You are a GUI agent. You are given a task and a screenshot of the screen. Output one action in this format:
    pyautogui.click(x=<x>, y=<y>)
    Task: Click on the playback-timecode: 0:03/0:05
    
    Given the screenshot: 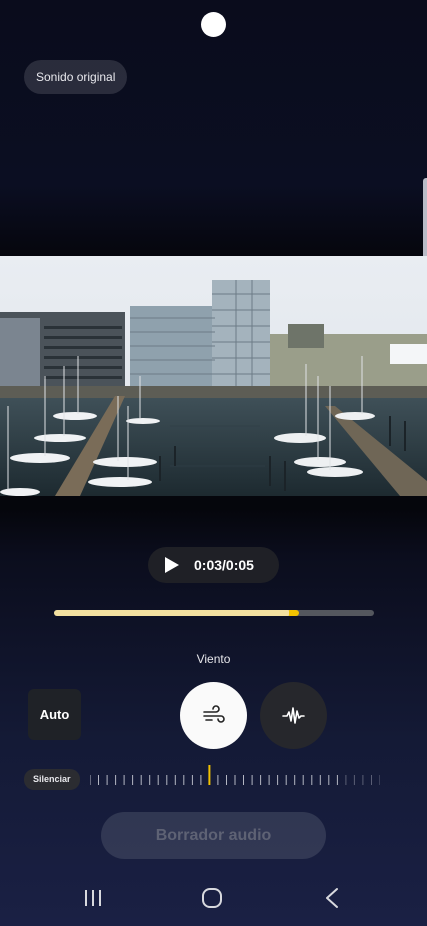 What is the action you would take?
    pyautogui.click(x=224, y=565)
    